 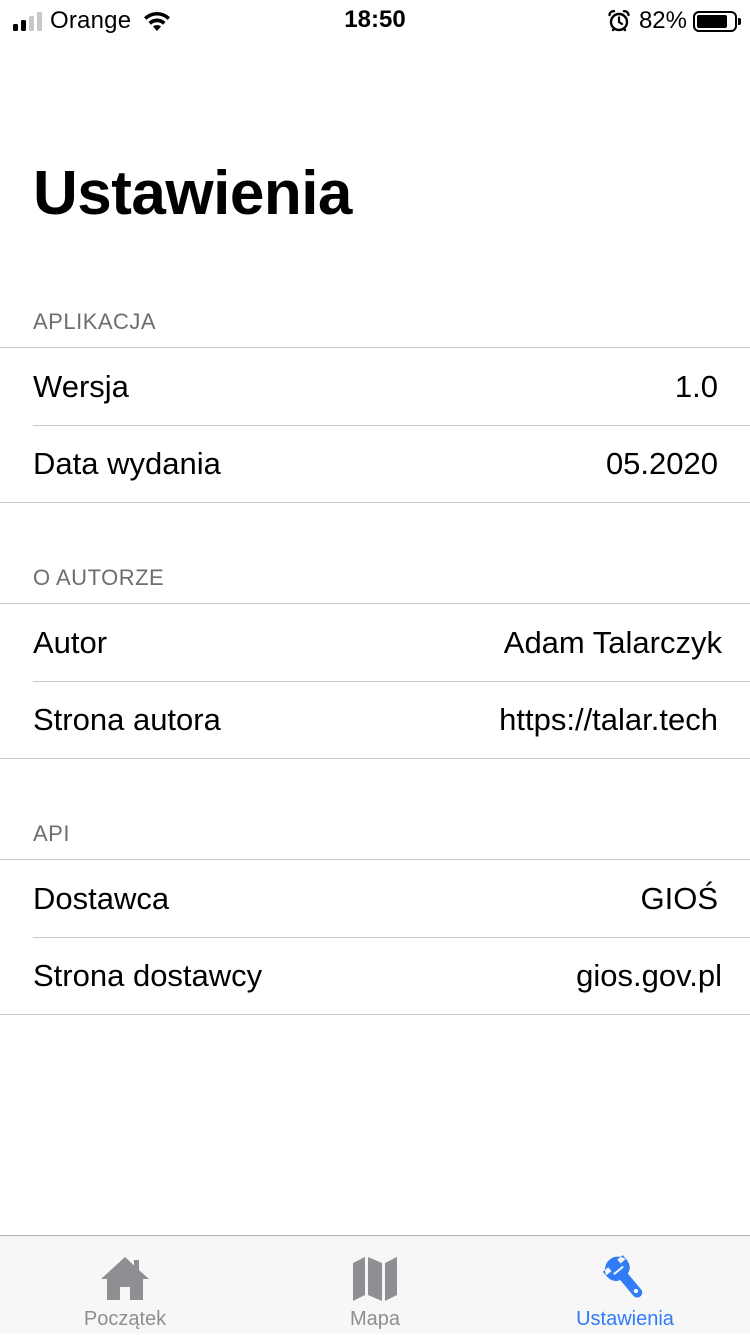 I want to click on status-bar-right: 82%, so click(x=674, y=21).